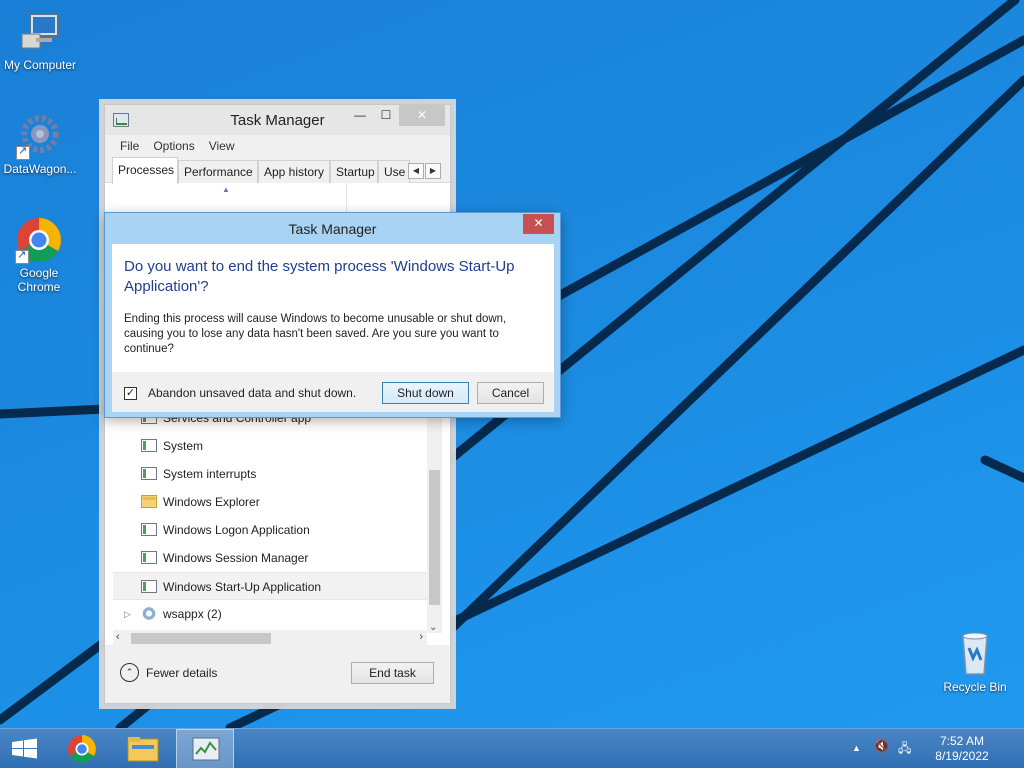  I want to click on scroll-down-icon: ⌄, so click(433, 627).